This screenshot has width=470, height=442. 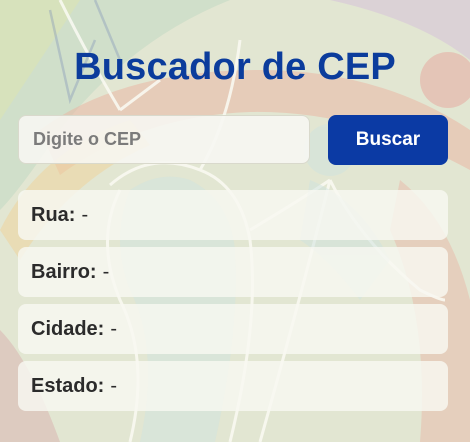 I want to click on result-label: Rua:, so click(x=53, y=214).